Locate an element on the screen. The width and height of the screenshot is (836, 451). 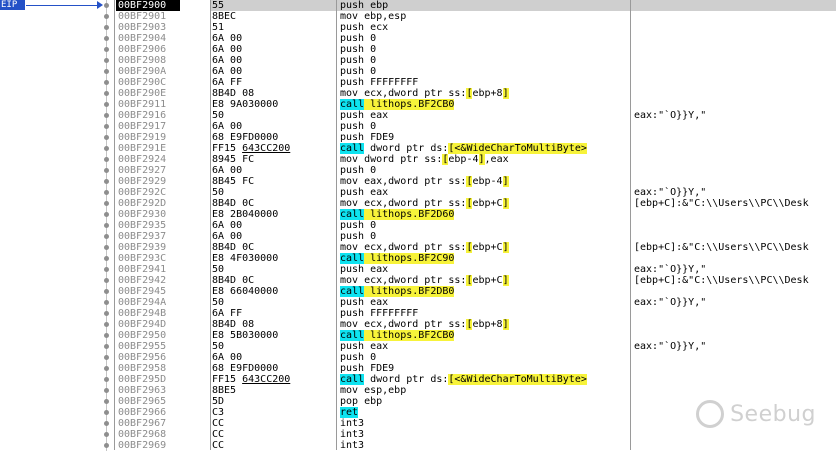
comment: eax:"`O}}Y," is located at coordinates (670, 192).